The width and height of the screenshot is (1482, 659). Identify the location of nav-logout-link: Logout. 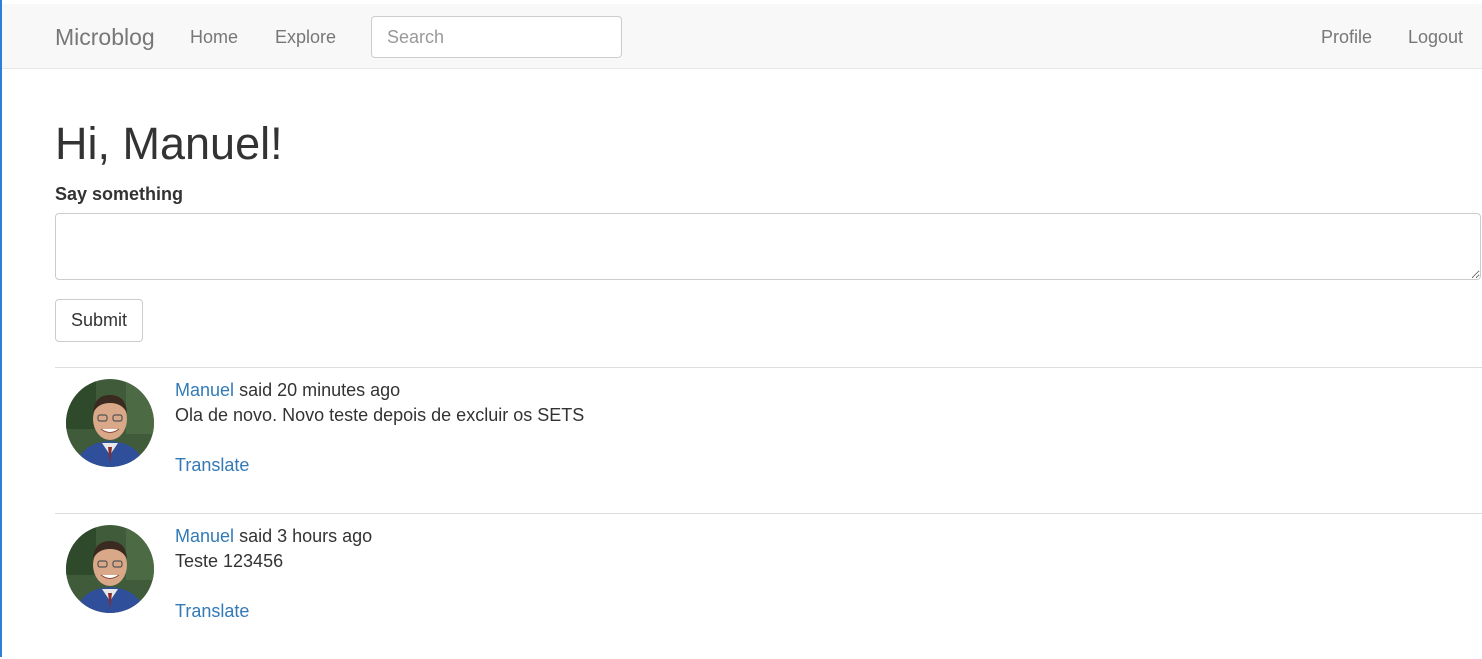
(1435, 37).